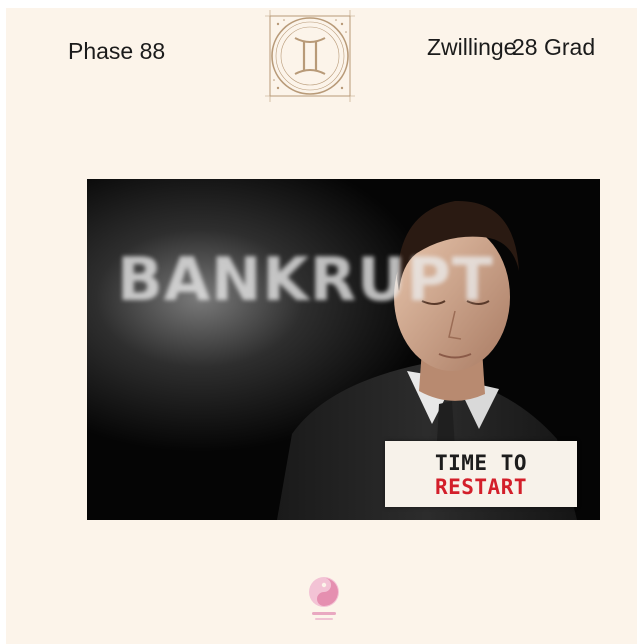 The width and height of the screenshot is (637, 644). What do you see at coordinates (310, 56) in the screenshot?
I see `gemini-zodiac-icon` at bounding box center [310, 56].